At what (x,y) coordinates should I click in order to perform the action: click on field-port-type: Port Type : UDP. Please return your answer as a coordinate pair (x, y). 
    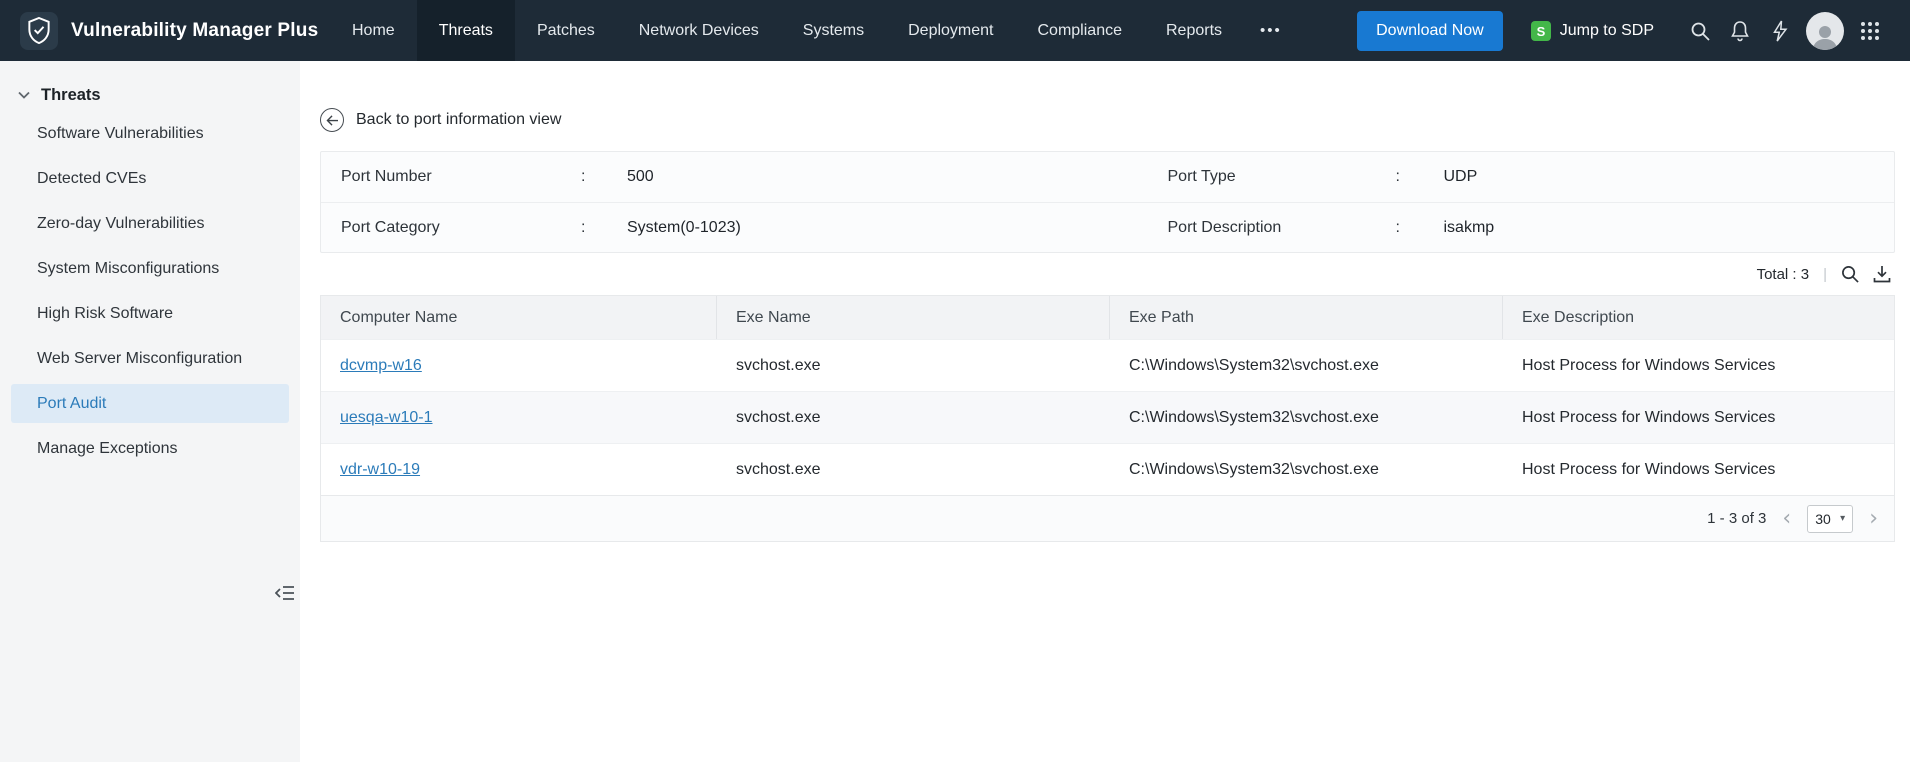
    Looking at the image, I should click on (1501, 177).